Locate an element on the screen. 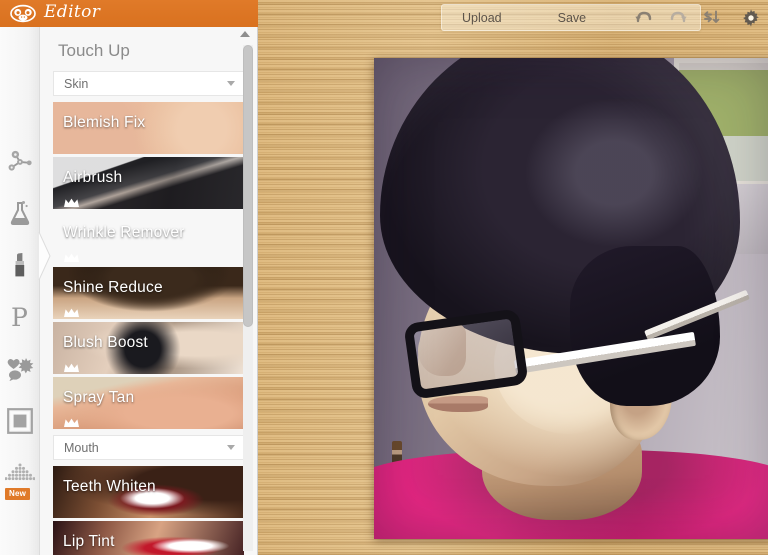 Image resolution: width=768 pixels, height=555 pixels. section-select-mouth: Mouth is located at coordinates (148, 447).